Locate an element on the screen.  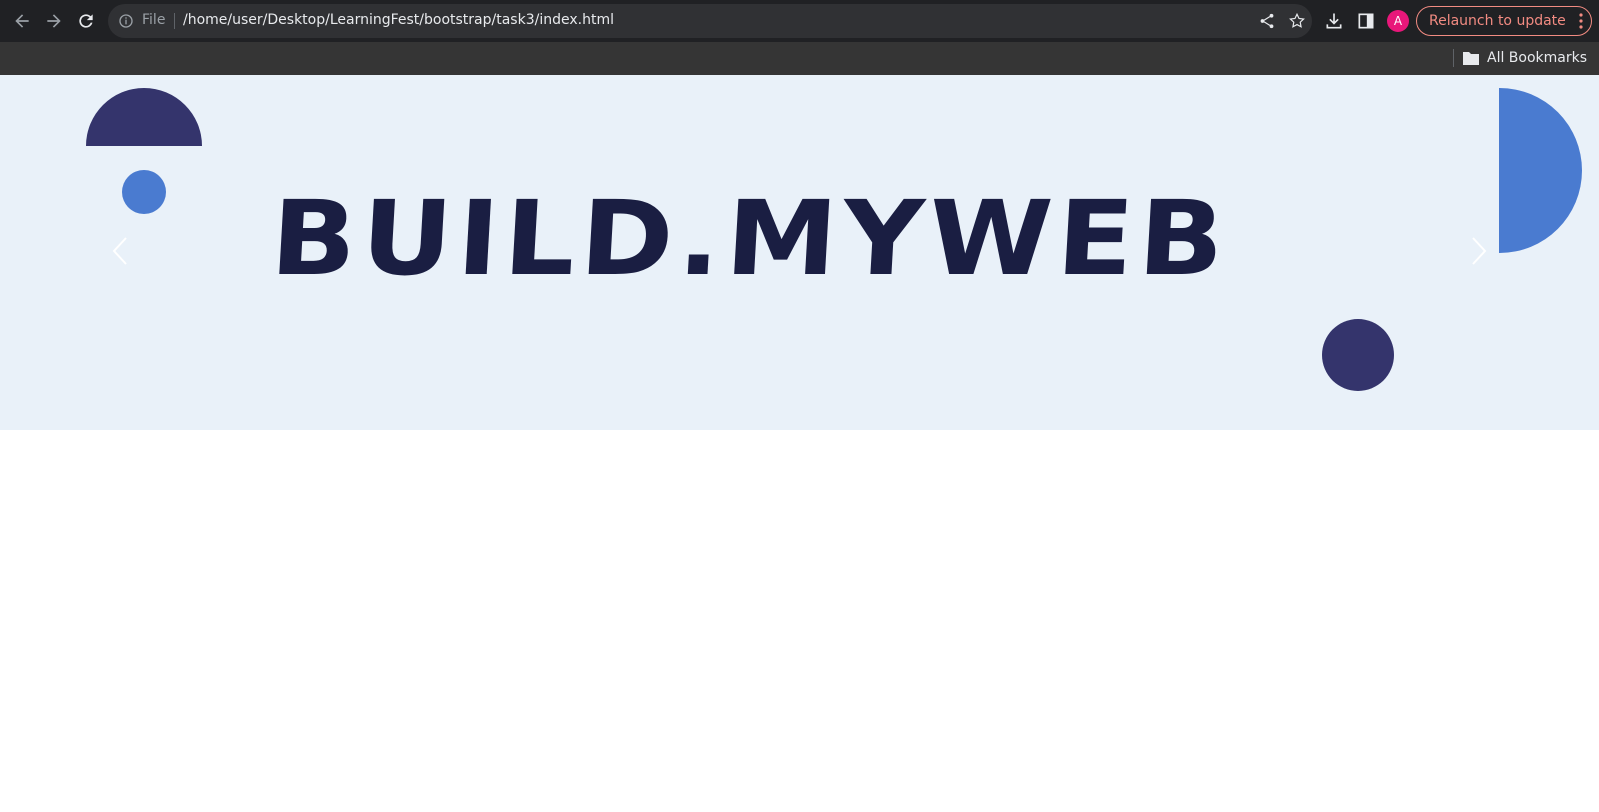
info-icon is located at coordinates (126, 21).